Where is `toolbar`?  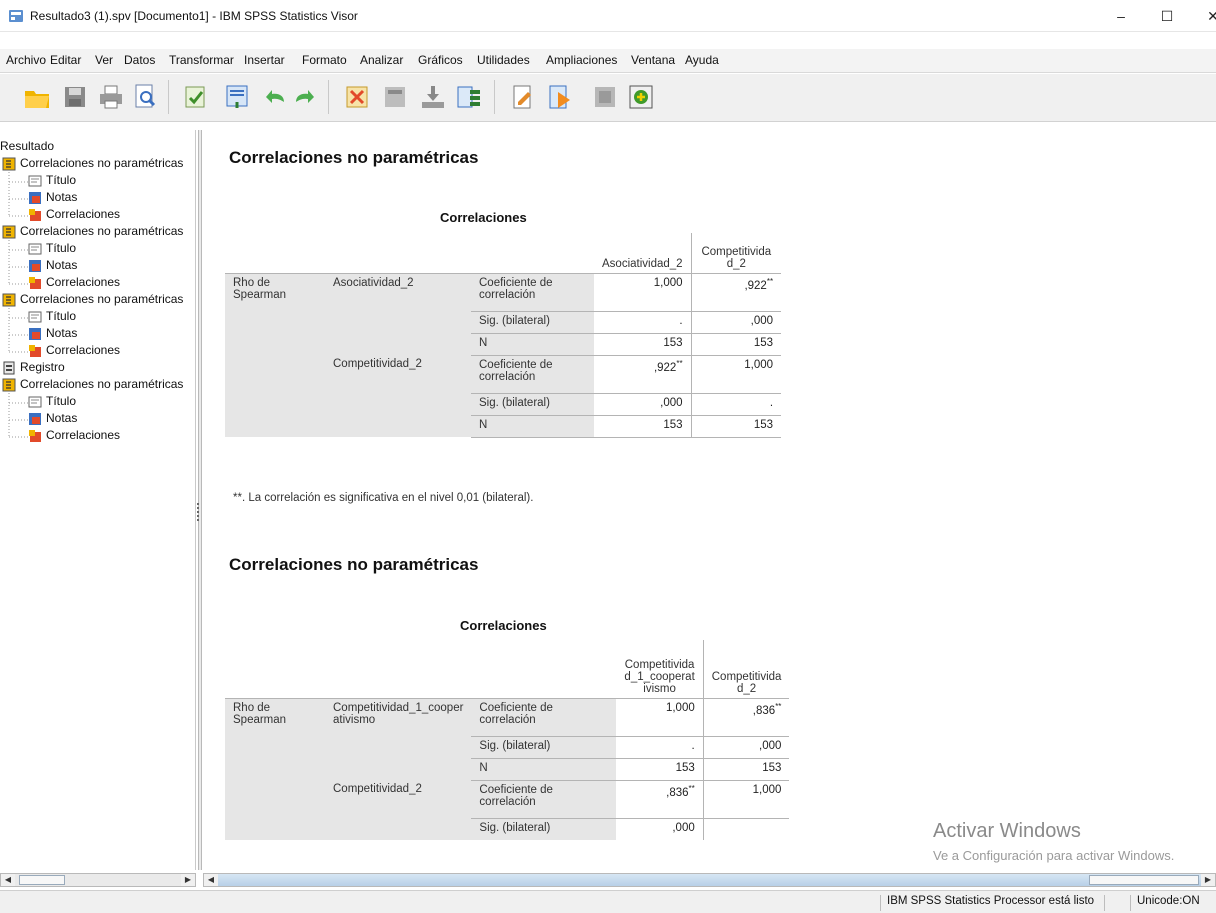
toolbar is located at coordinates (608, 98).